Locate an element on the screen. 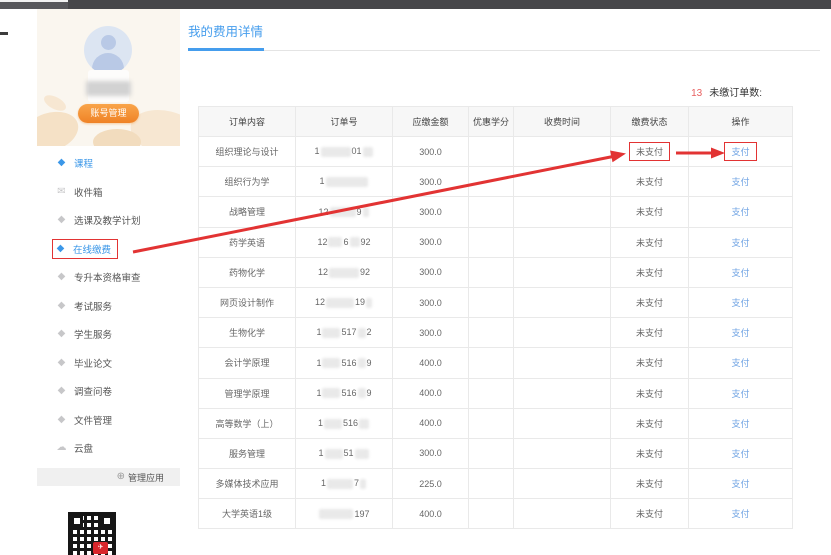 This screenshot has width=831, height=555. sidebar-item-label: 在线缴费 is located at coordinates (92, 250).